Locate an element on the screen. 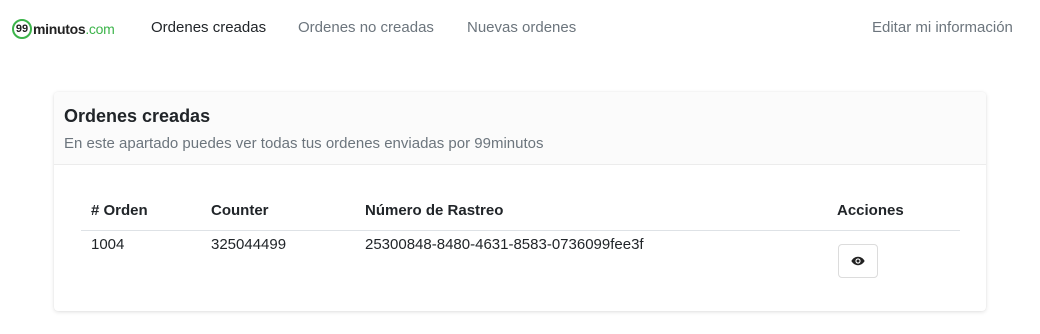 This screenshot has height=334, width=1040. logo-badge: 99 is located at coordinates (22, 29).